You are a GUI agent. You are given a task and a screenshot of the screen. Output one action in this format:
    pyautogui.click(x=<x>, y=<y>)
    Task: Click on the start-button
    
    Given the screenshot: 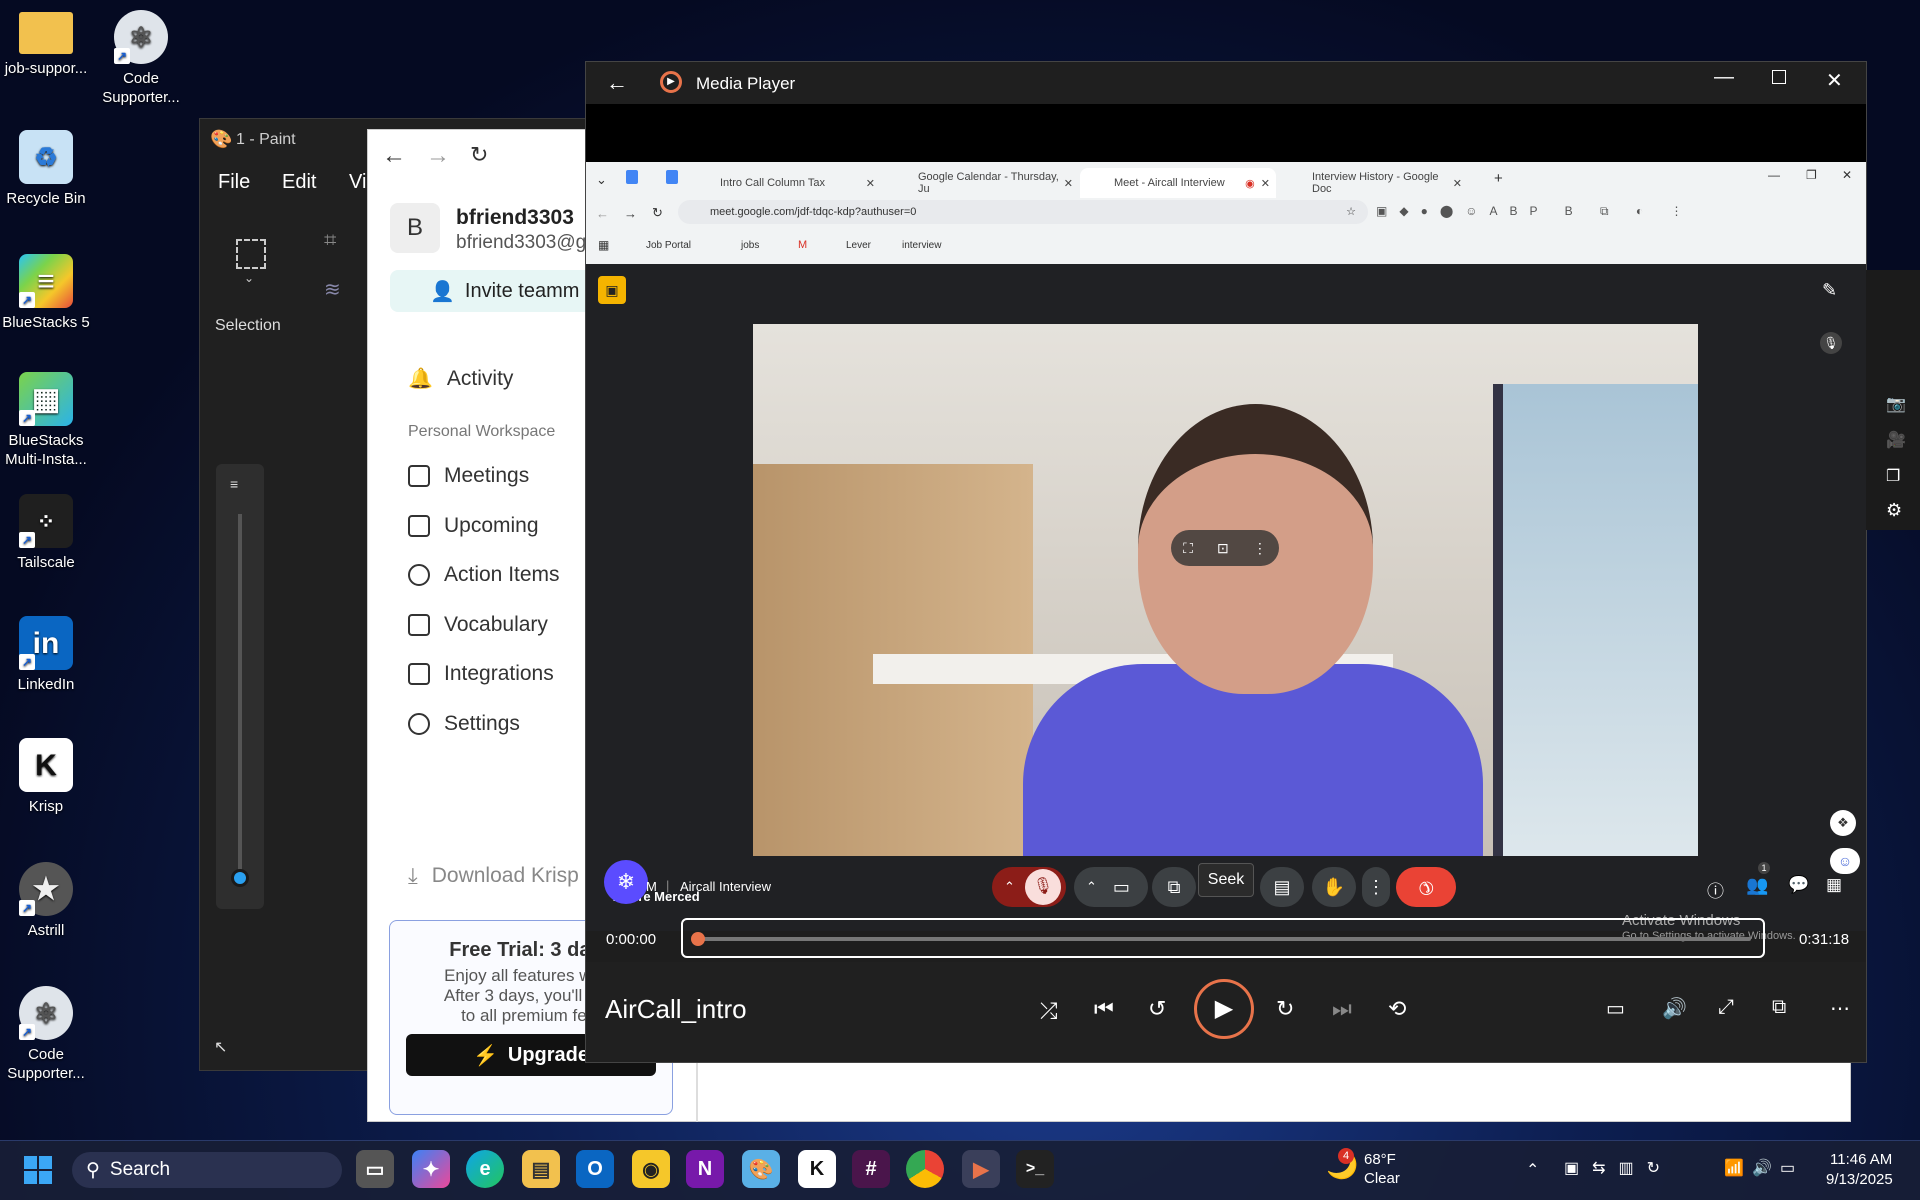 What is the action you would take?
    pyautogui.click(x=38, y=1170)
    